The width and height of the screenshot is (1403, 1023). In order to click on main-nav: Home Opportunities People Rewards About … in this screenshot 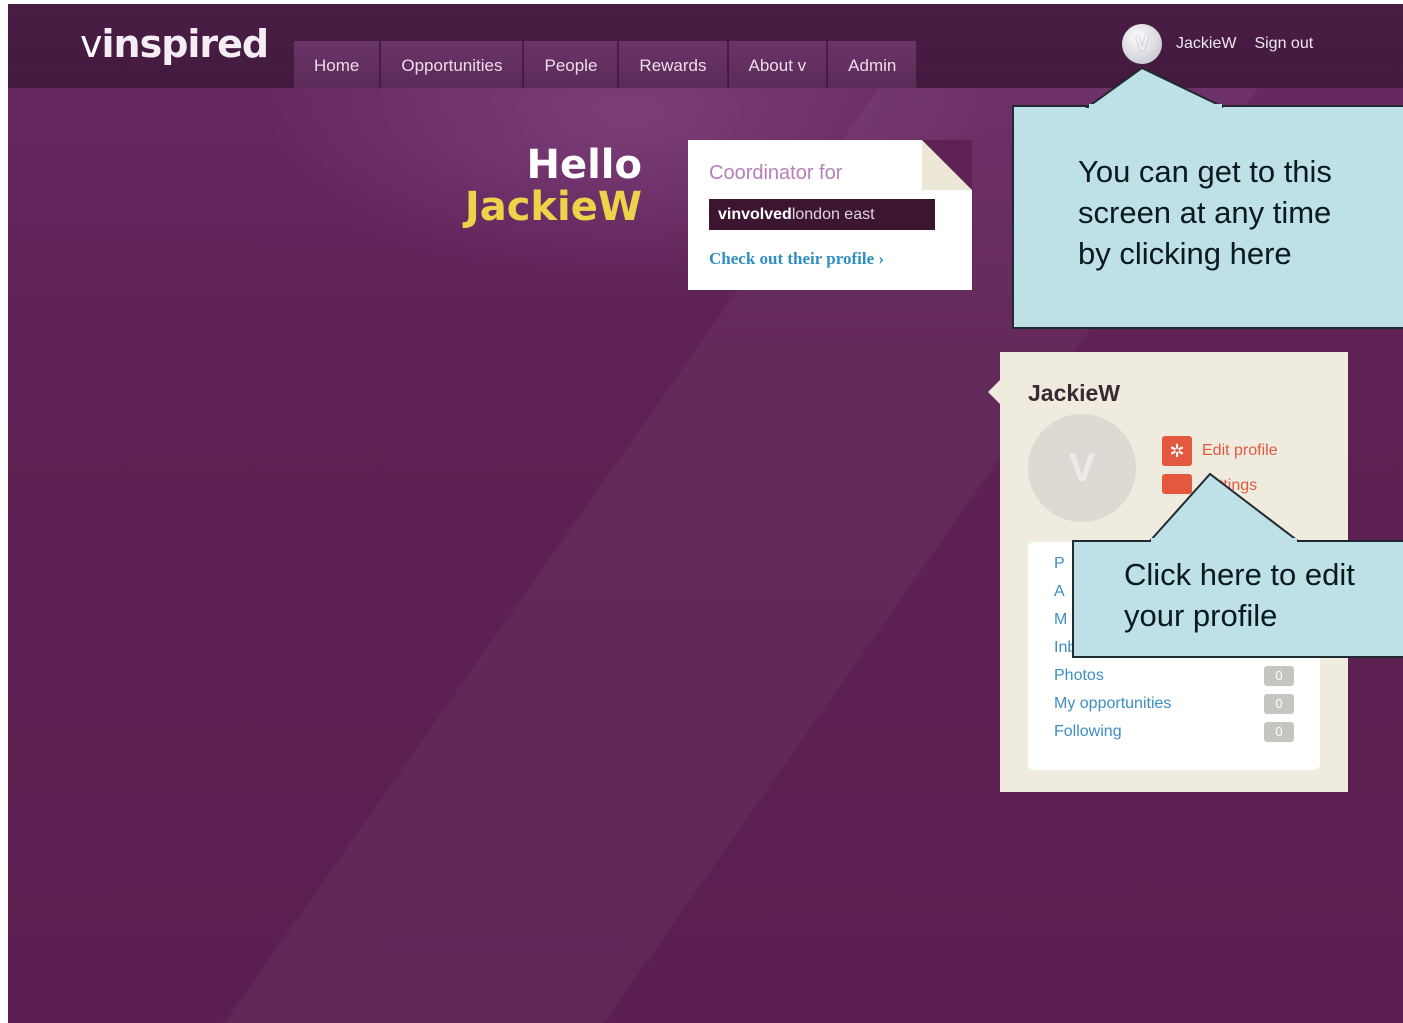, I will do `click(606, 64)`.